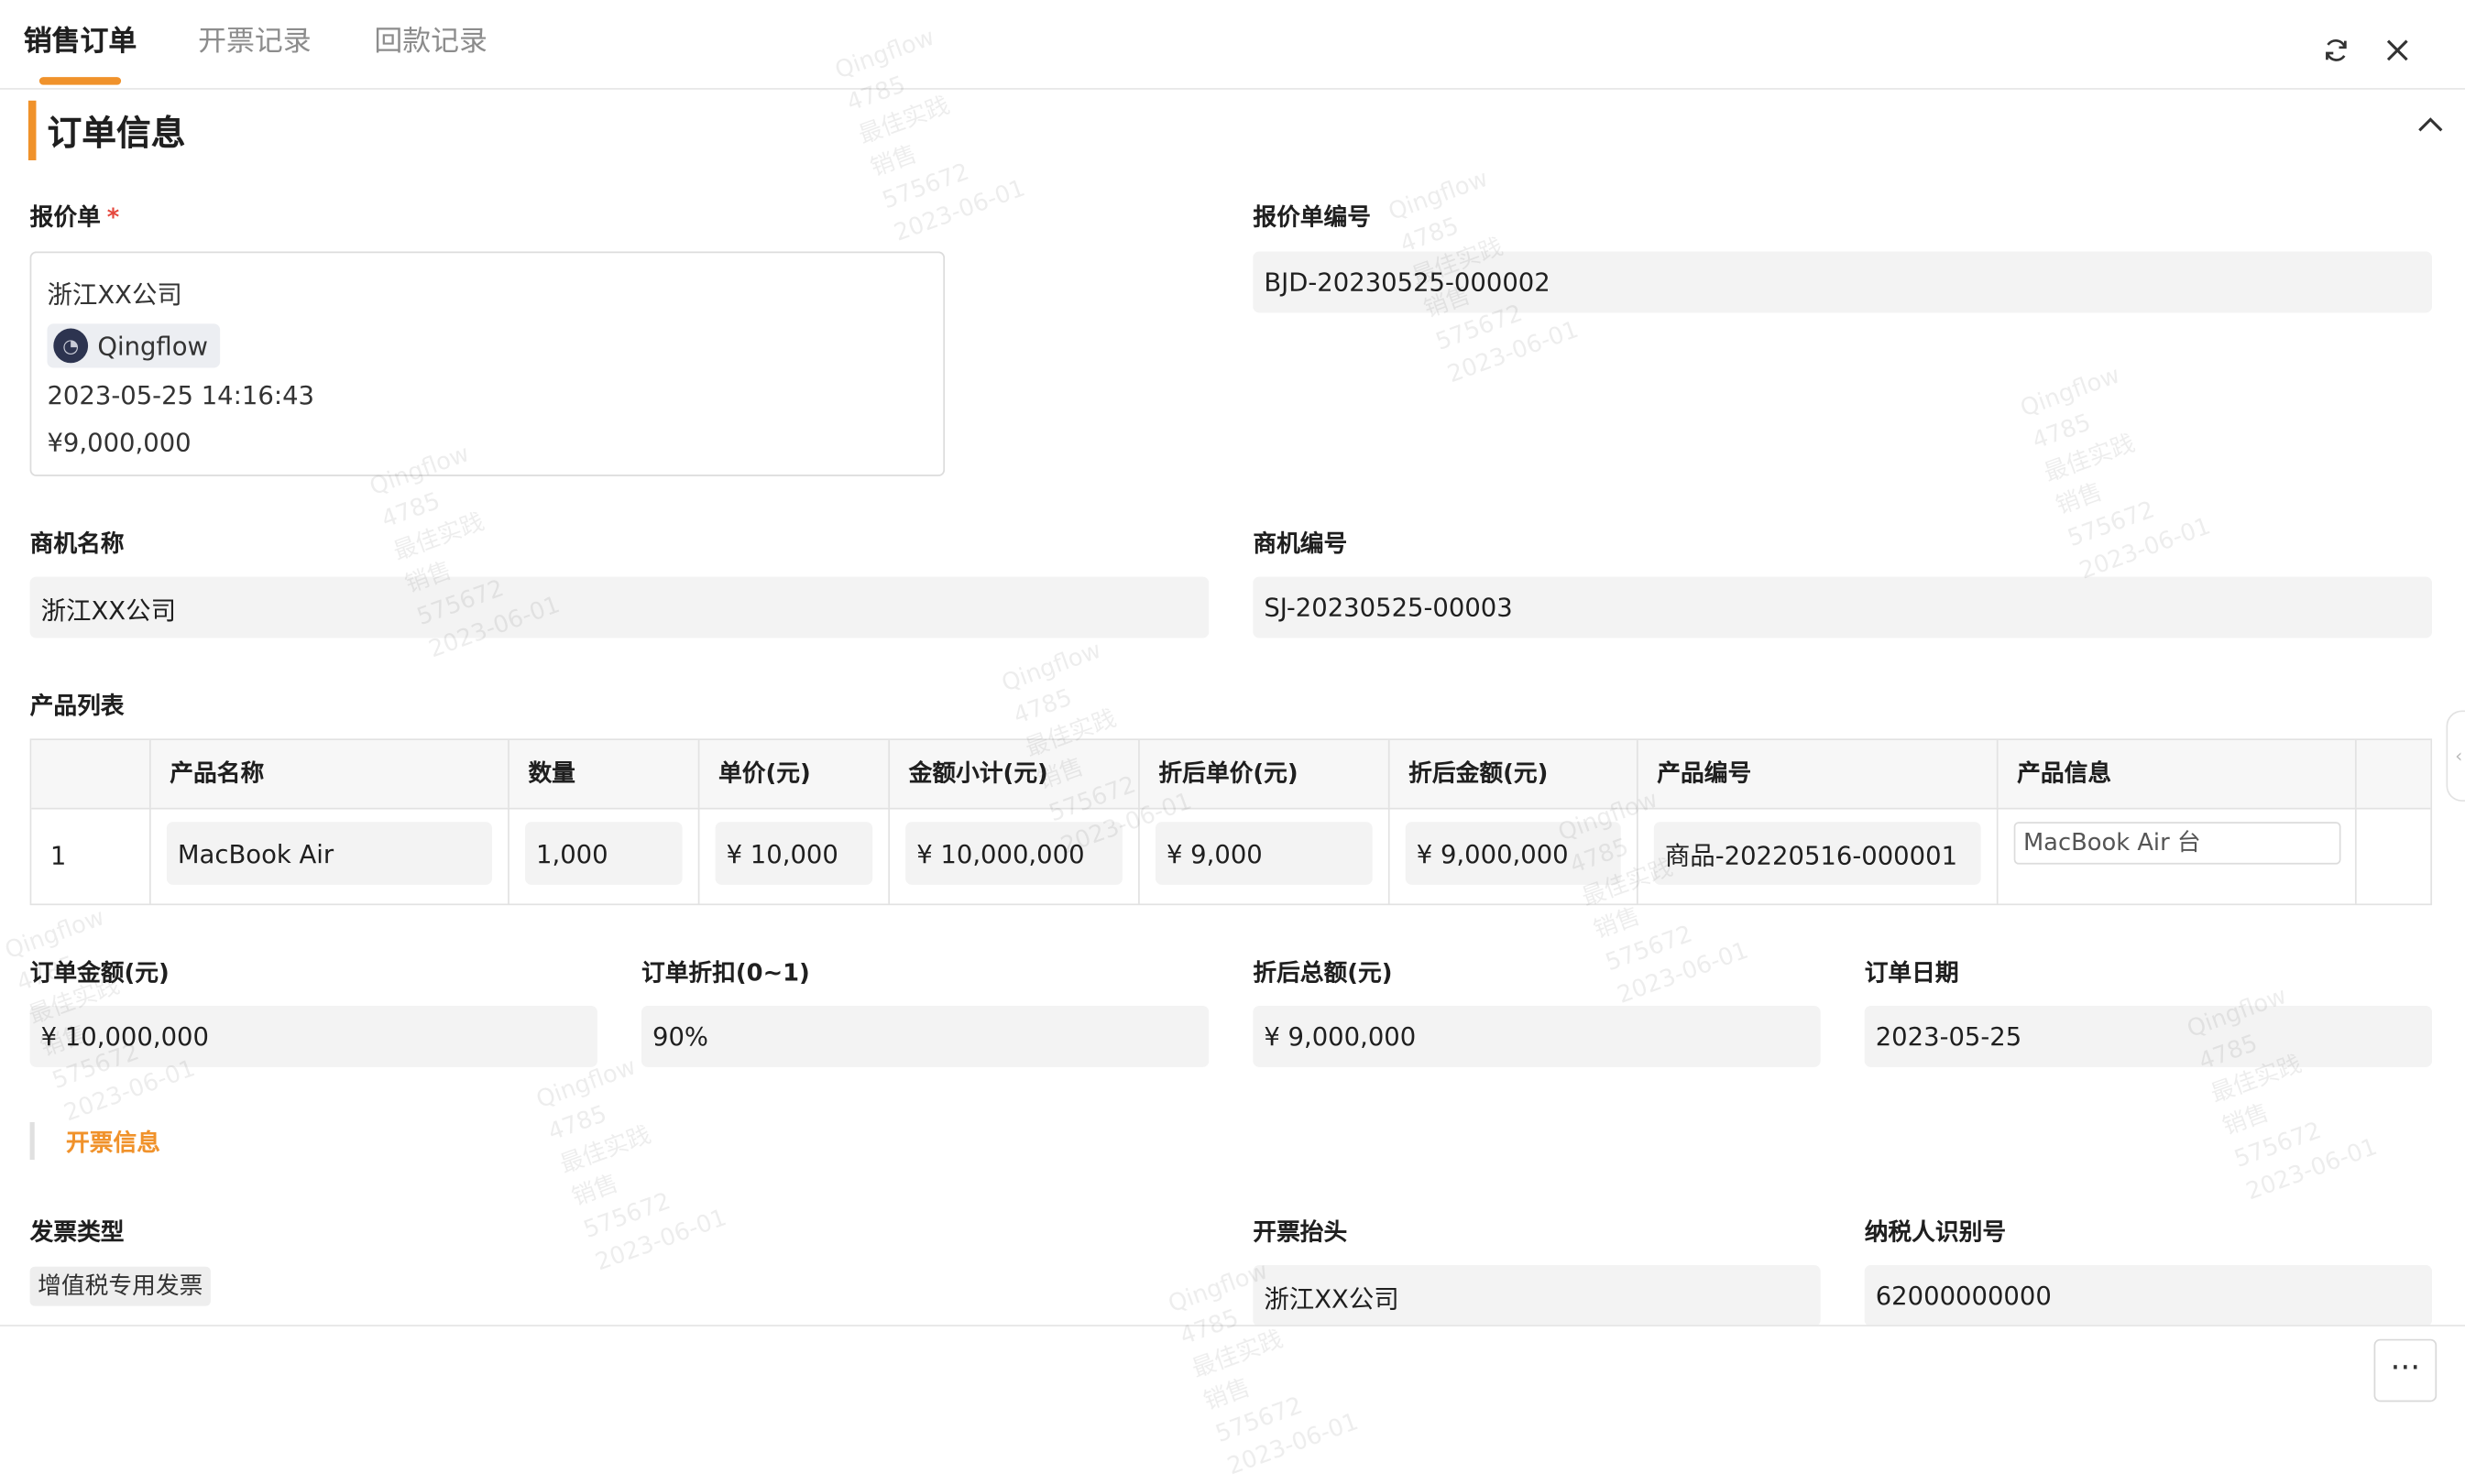 The image size is (2465, 1484). Describe the element at coordinates (113, 1141) in the screenshot. I see `invoice-section-title: 开票信息` at that location.